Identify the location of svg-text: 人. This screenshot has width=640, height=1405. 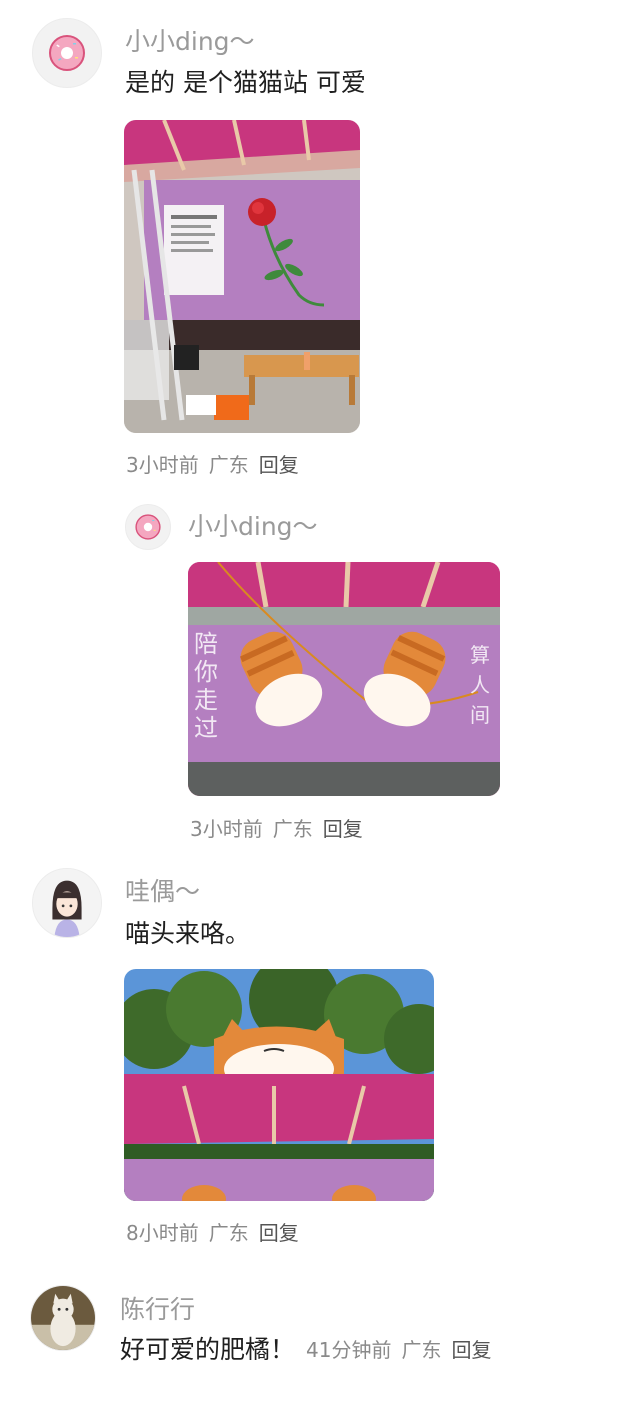
(480, 685).